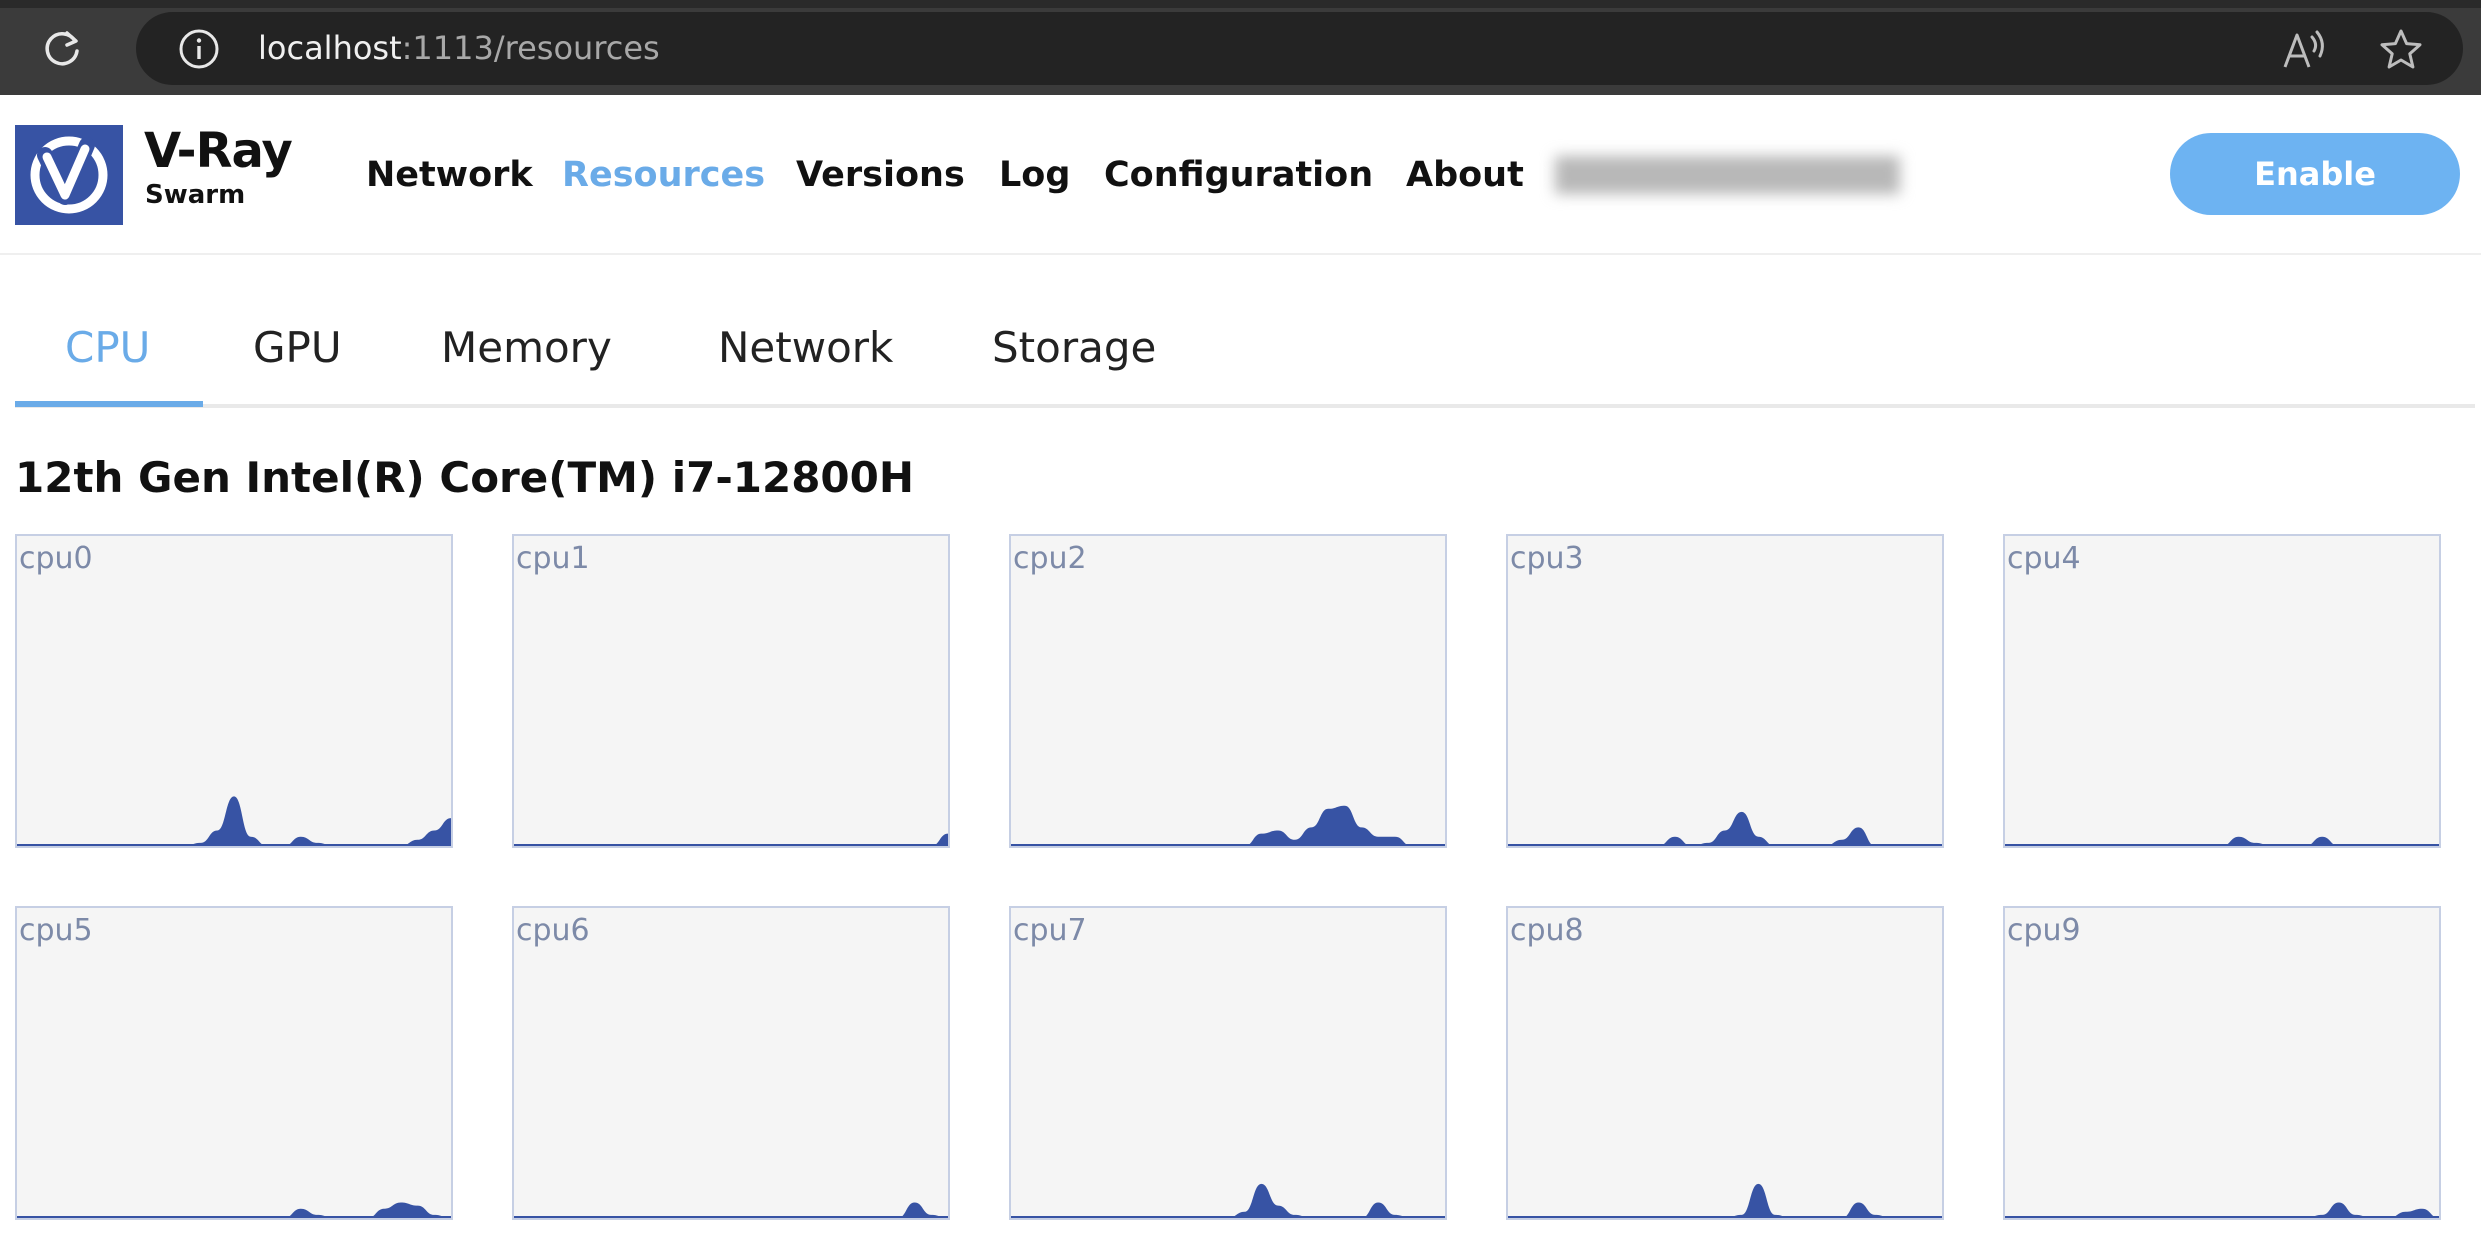 This screenshot has height=1245, width=2481. I want to click on cpu-chart-cpu0: cpu0, so click(234, 691).